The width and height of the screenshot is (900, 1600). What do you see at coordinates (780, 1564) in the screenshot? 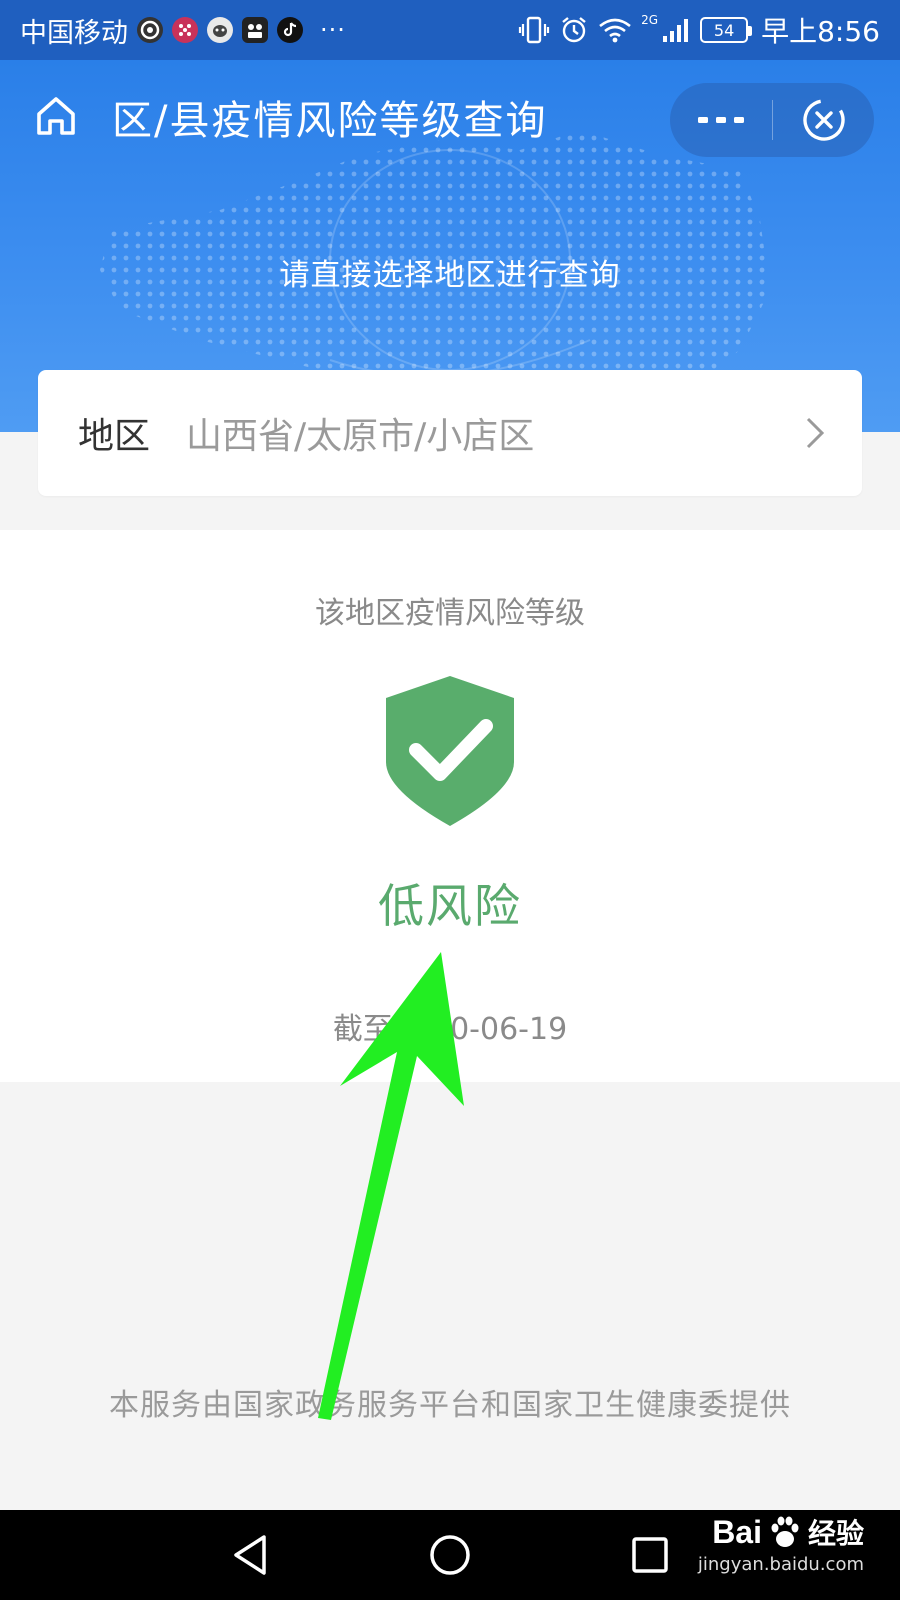
I see `watermark-url: jingyan.baidu.com` at bounding box center [780, 1564].